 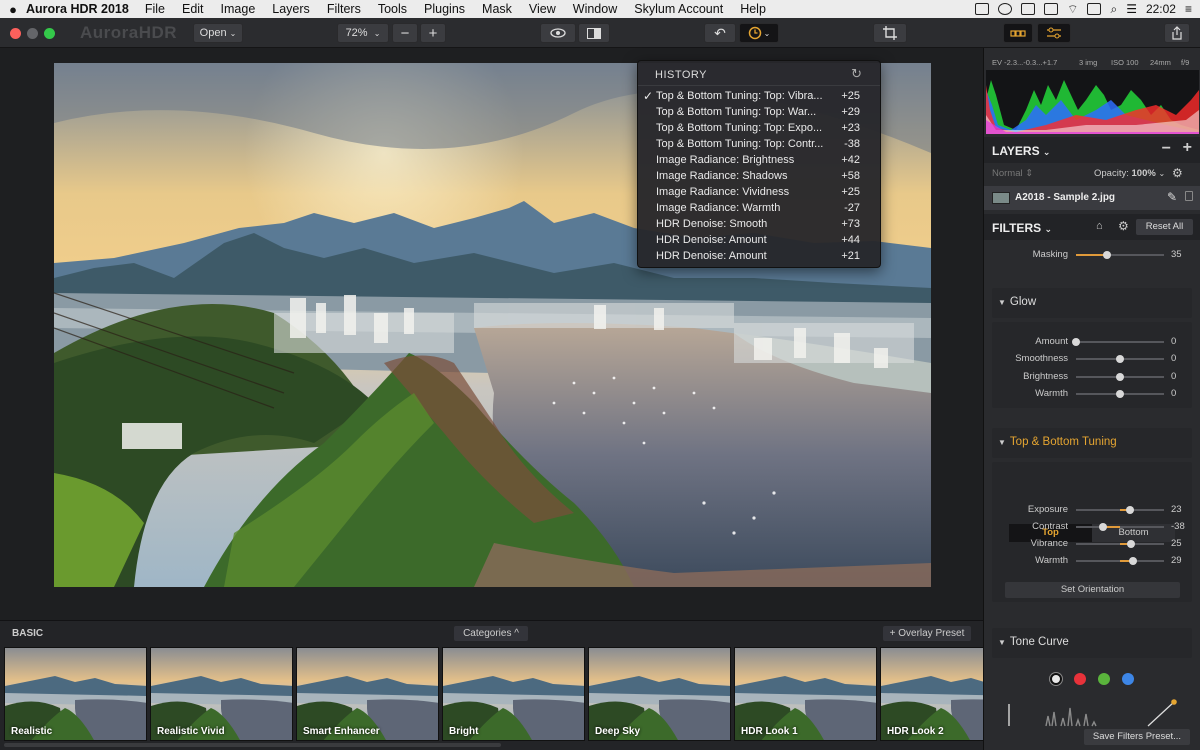 I want to click on glow-header: ▼ Glow, so click(x=1092, y=303).